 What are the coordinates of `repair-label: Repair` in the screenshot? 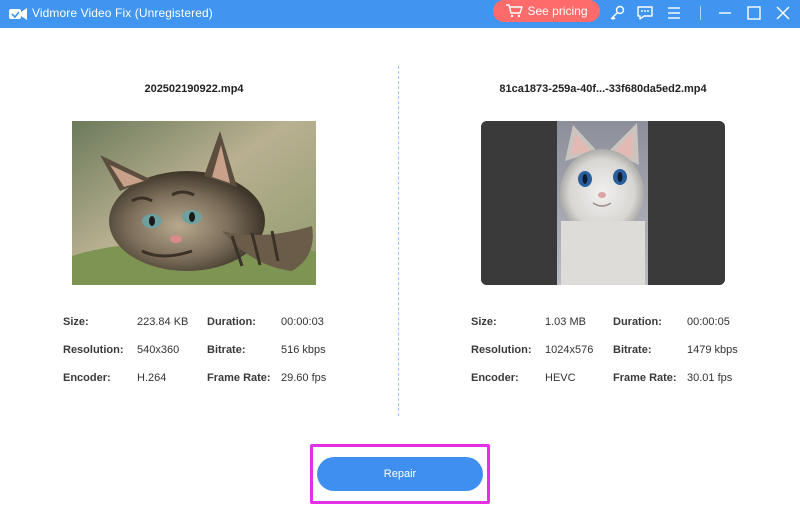 It's located at (400, 474).